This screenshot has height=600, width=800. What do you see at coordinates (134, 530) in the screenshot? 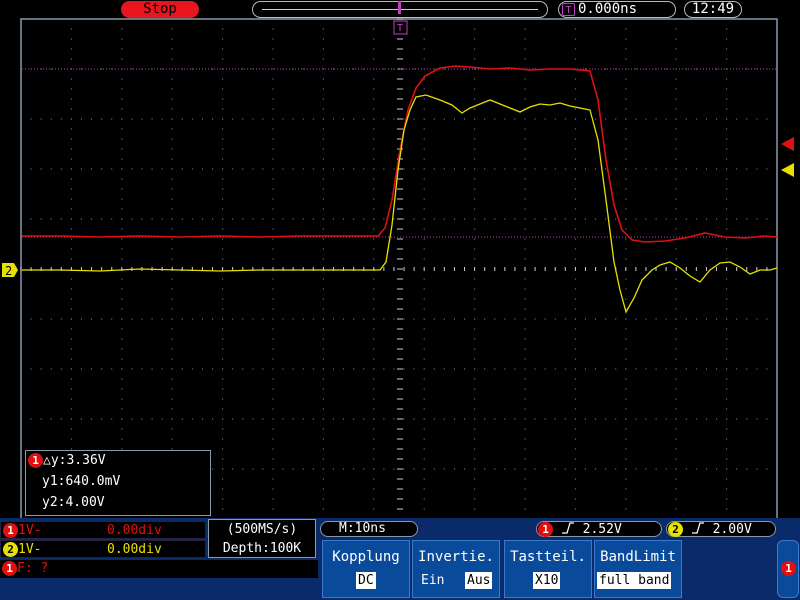
I see `ch1-offset: 0.00div` at bounding box center [134, 530].